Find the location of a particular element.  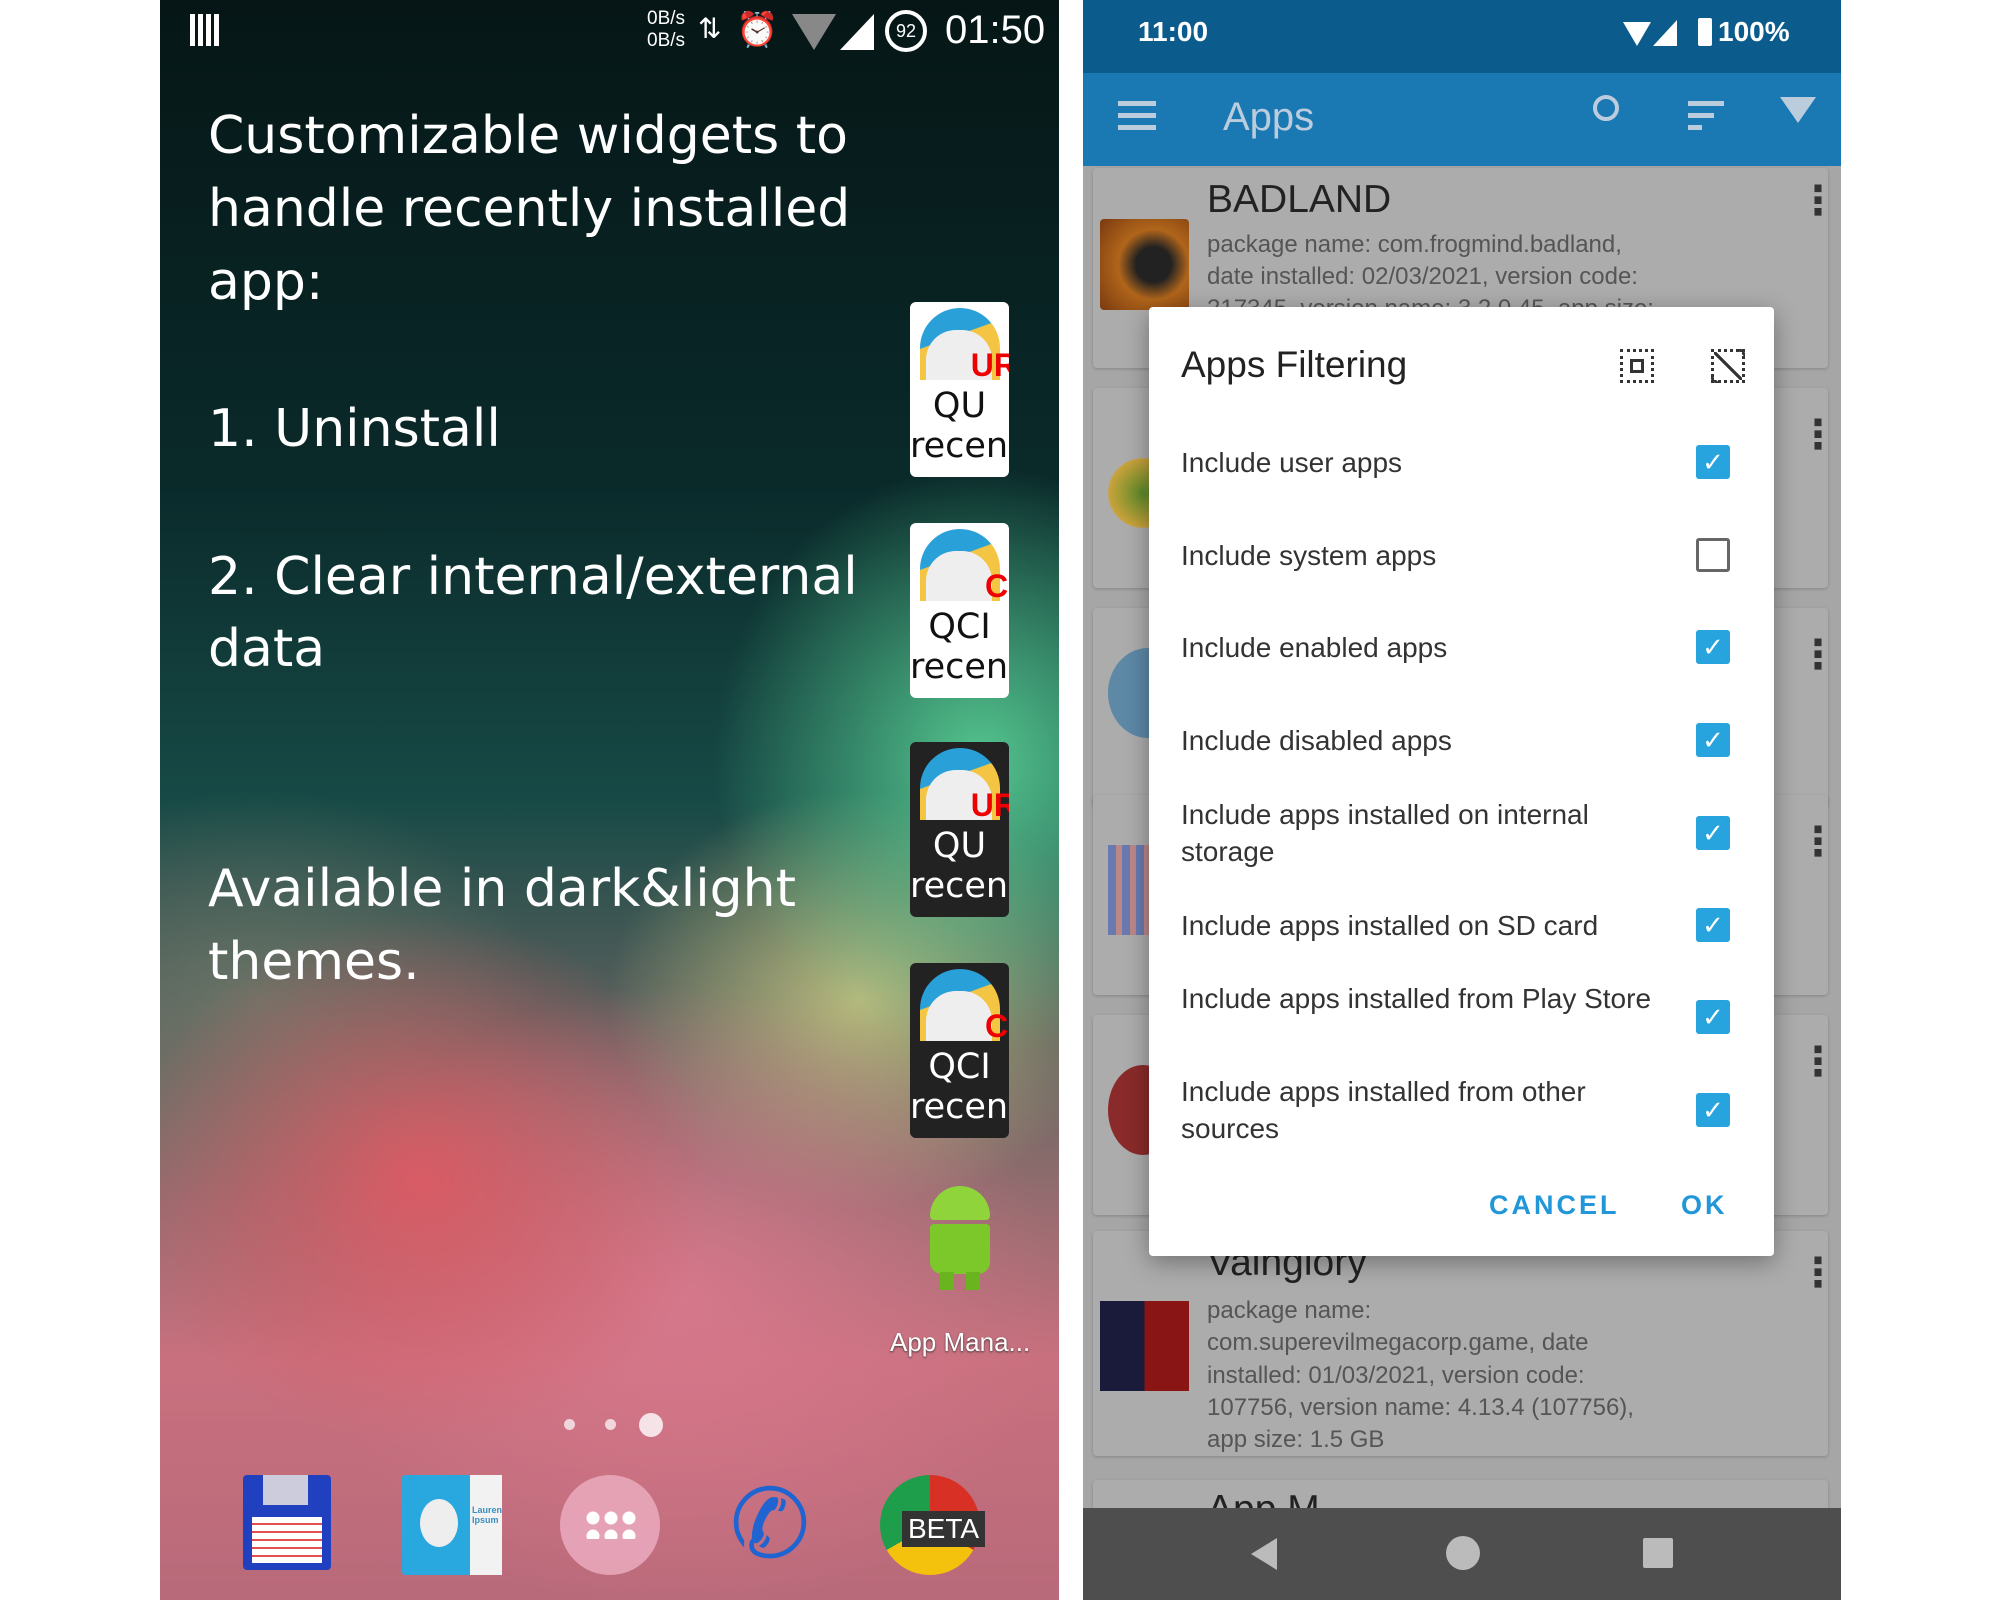

include-system-apps-checkbox is located at coordinates (1713, 555).